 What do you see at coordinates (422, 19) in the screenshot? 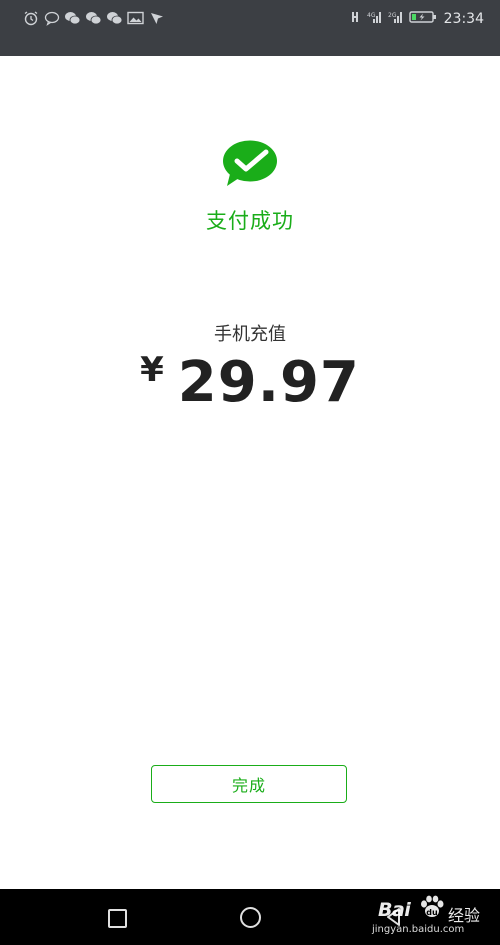
I see `battery-charging-icon` at bounding box center [422, 19].